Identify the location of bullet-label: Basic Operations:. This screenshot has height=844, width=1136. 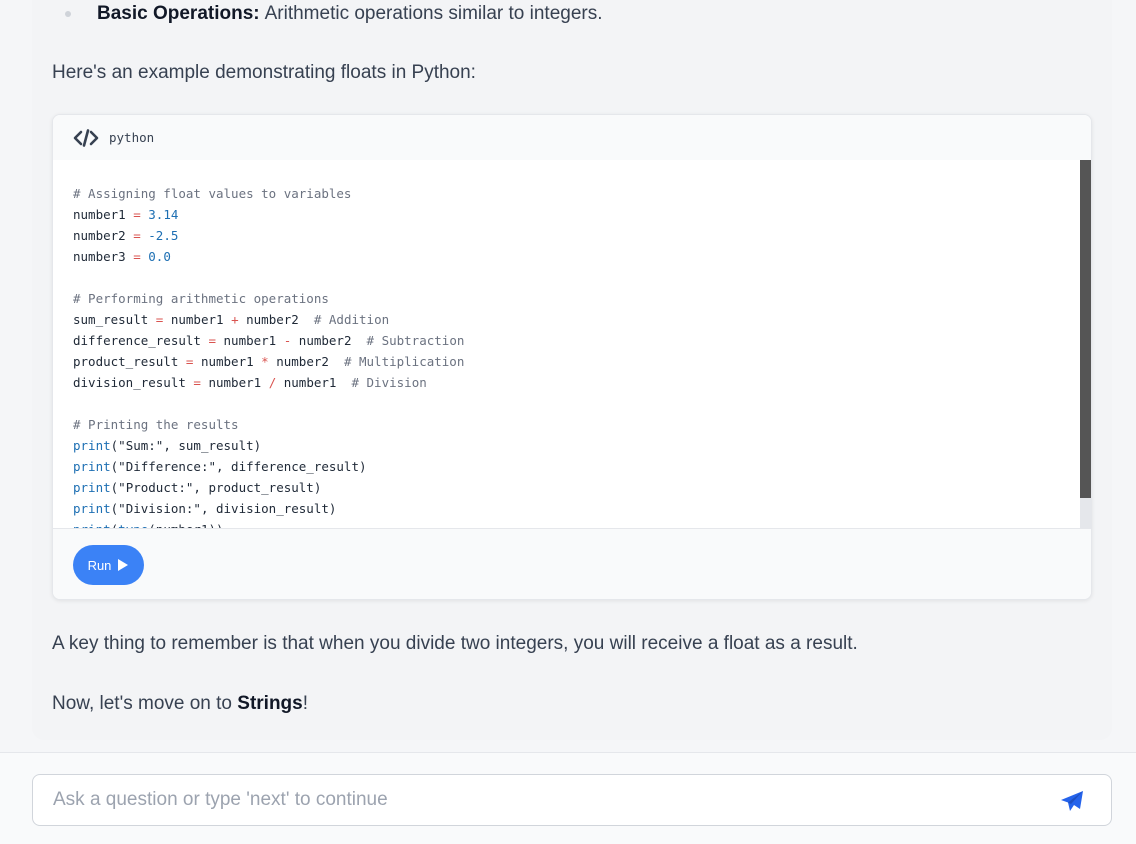
(178, 13).